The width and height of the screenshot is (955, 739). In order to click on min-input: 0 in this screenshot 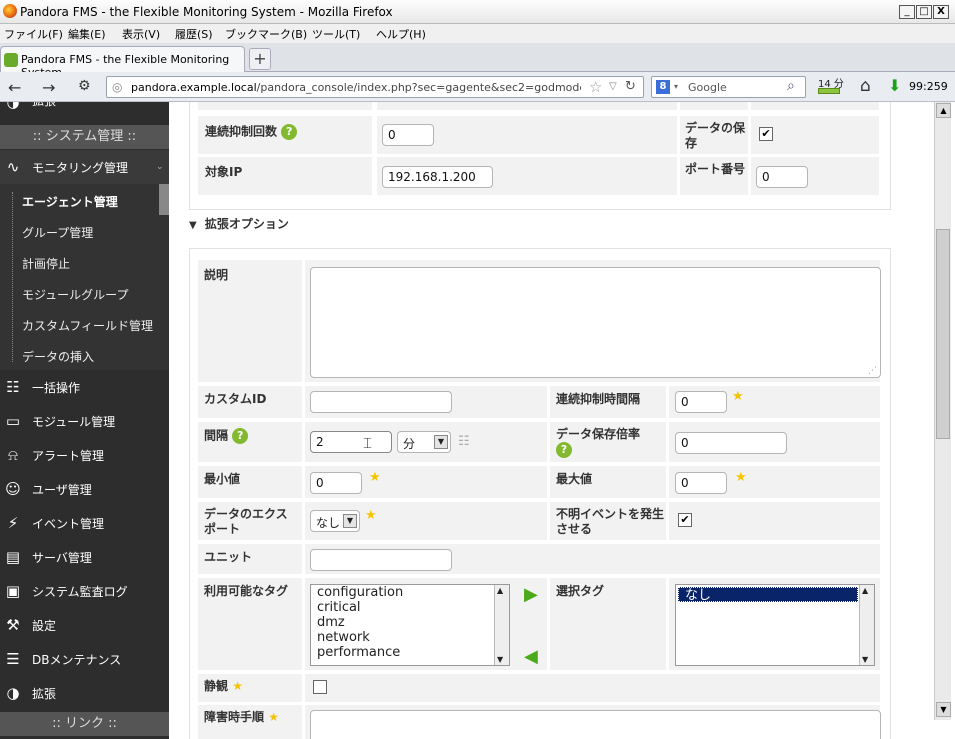, I will do `click(336, 483)`.